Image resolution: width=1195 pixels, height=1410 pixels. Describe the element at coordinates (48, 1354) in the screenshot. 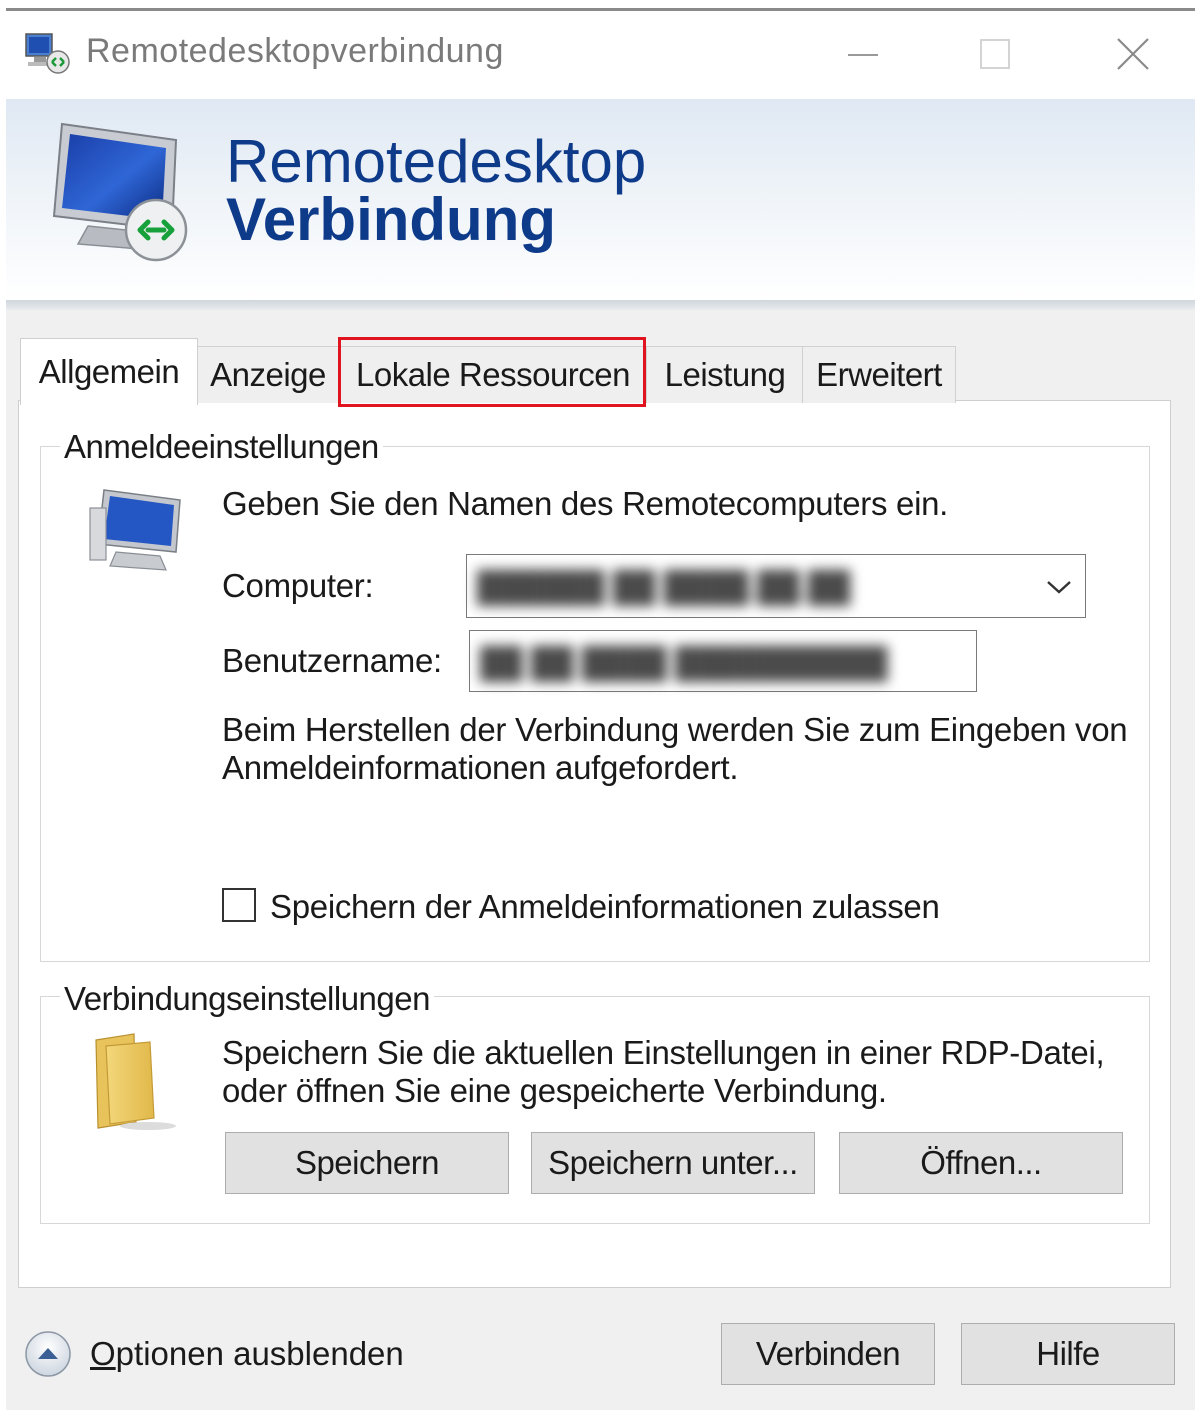

I see `collapse-options-icon` at that location.